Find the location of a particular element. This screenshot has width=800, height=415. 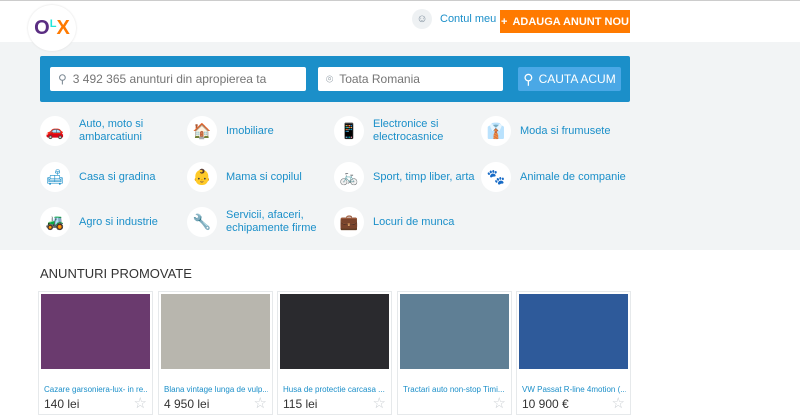

category-item: 🚜 Agro si industrie is located at coordinates (112, 222).